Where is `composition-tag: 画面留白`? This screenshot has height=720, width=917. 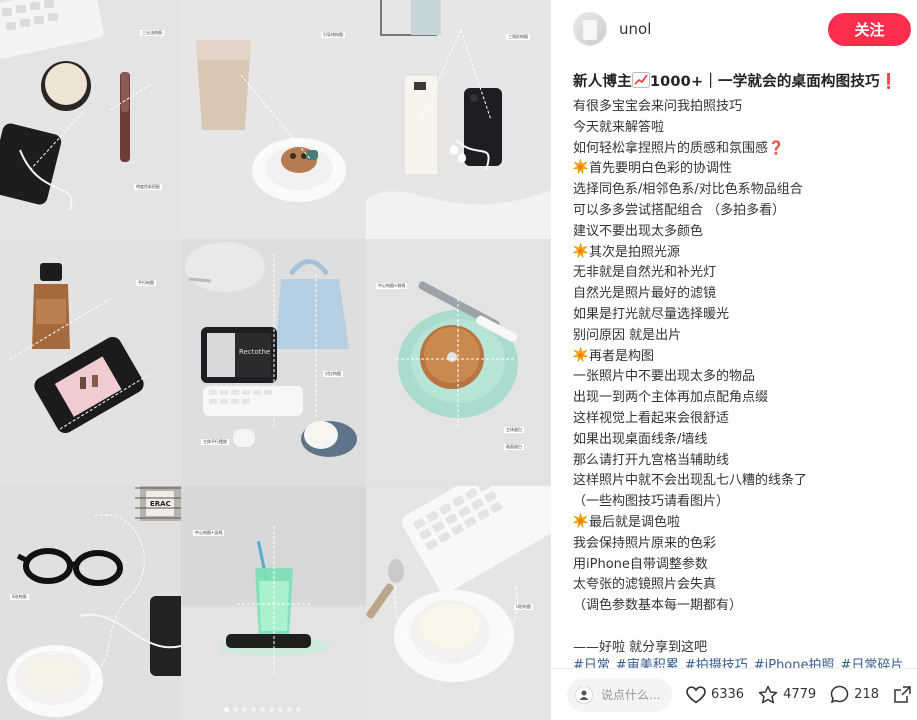
composition-tag: 画面留白 is located at coordinates (514, 447).